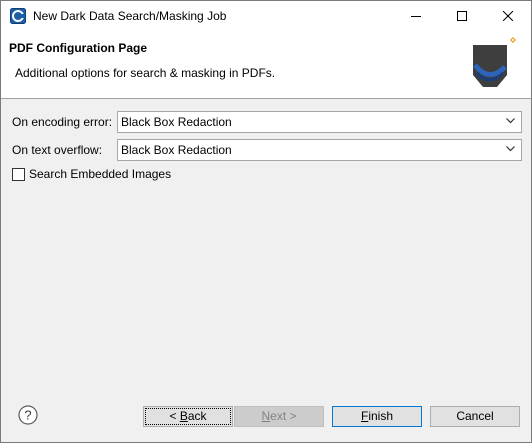  I want to click on text-overflow-value: Black Box Redaction, so click(176, 150).